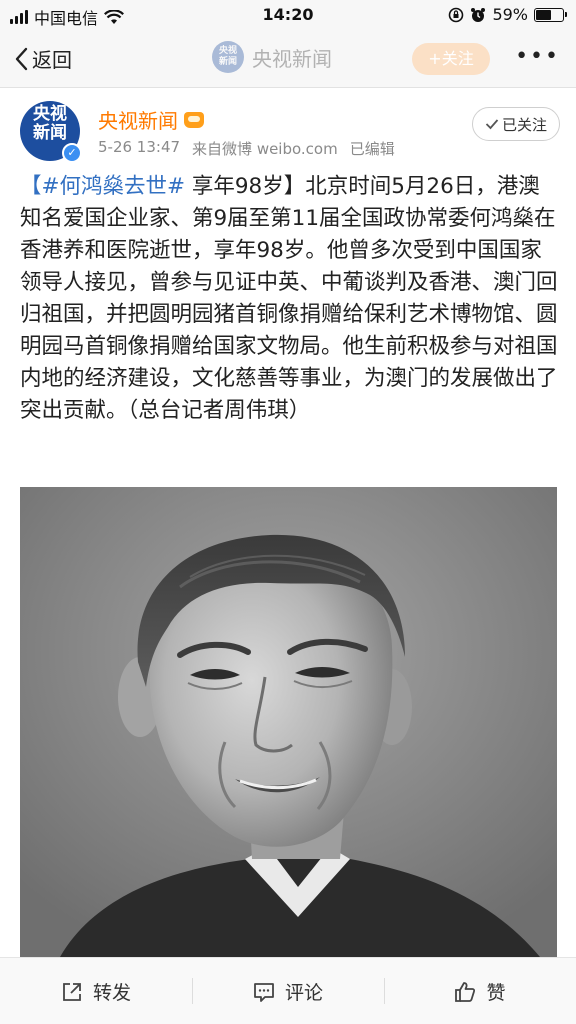 The width and height of the screenshot is (576, 1024). What do you see at coordinates (265, 149) in the screenshot?
I see `post-source: 来自微博 weibo.com` at bounding box center [265, 149].